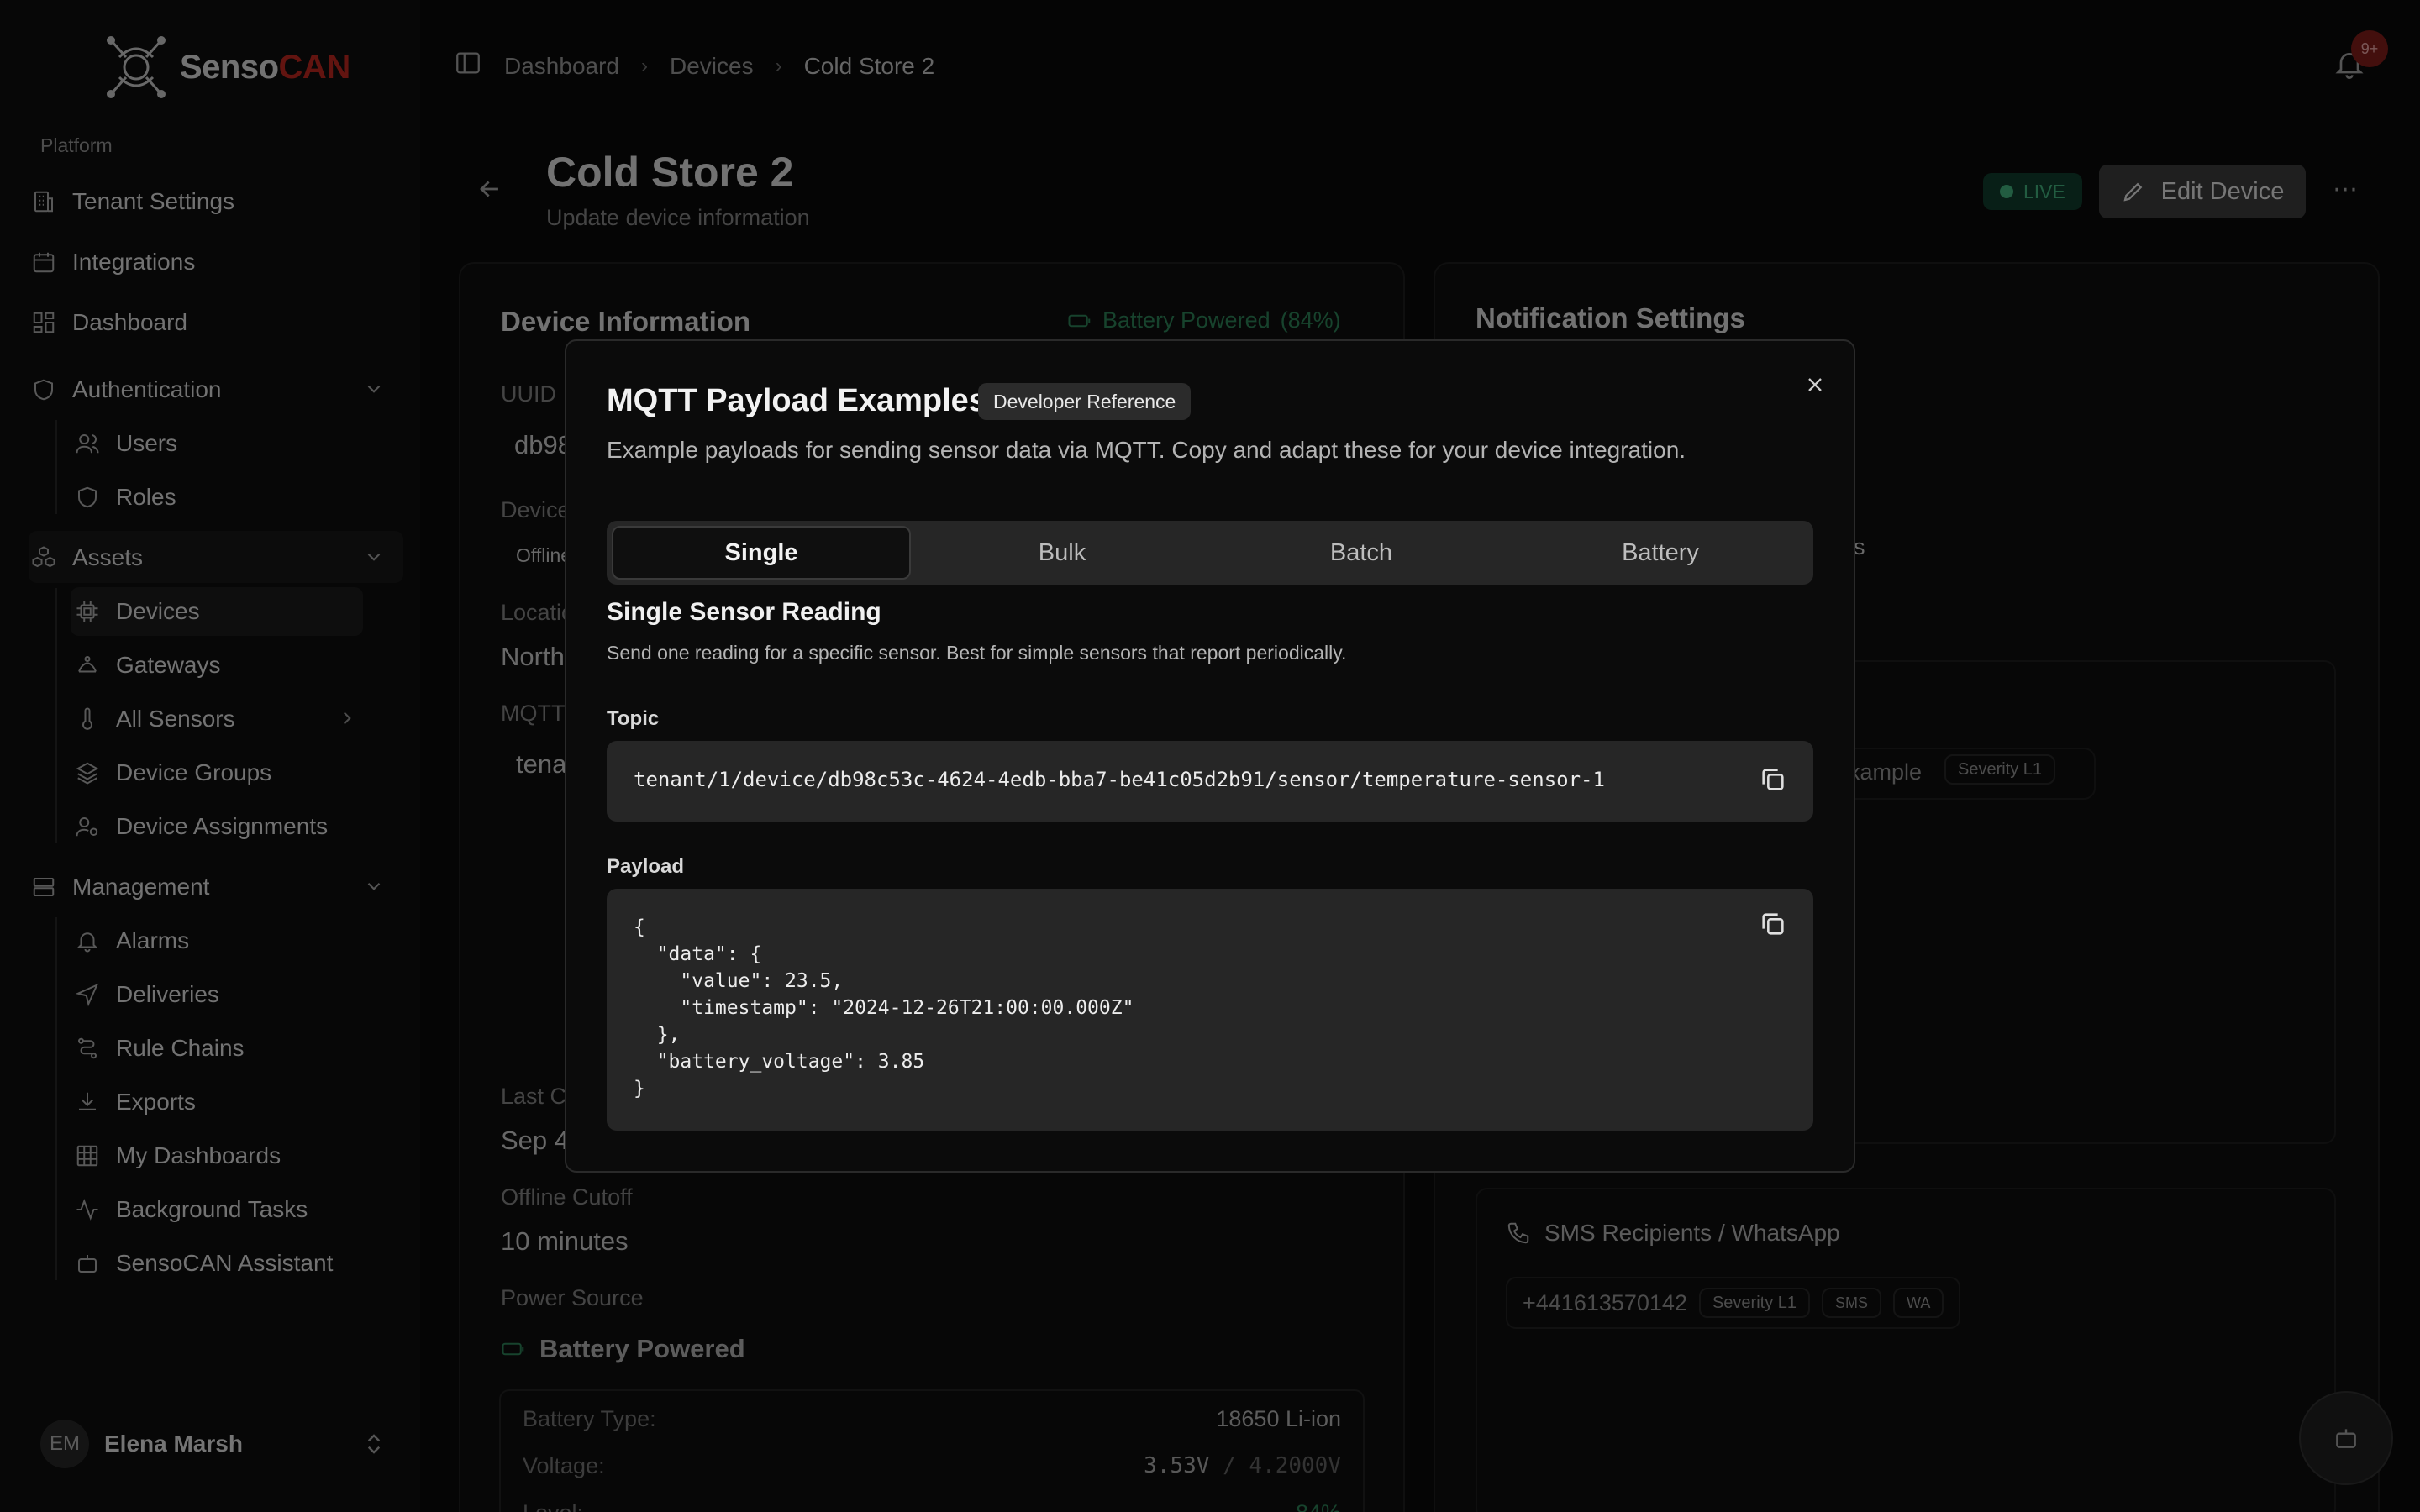 The height and width of the screenshot is (1512, 2420). I want to click on copy-payload-icon, so click(1773, 924).